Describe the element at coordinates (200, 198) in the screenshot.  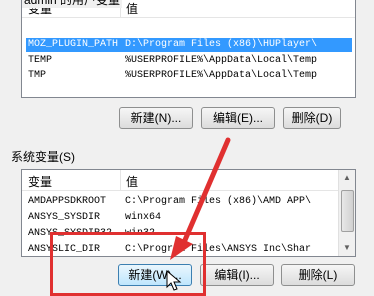
I see `red-arrow-icon` at that location.